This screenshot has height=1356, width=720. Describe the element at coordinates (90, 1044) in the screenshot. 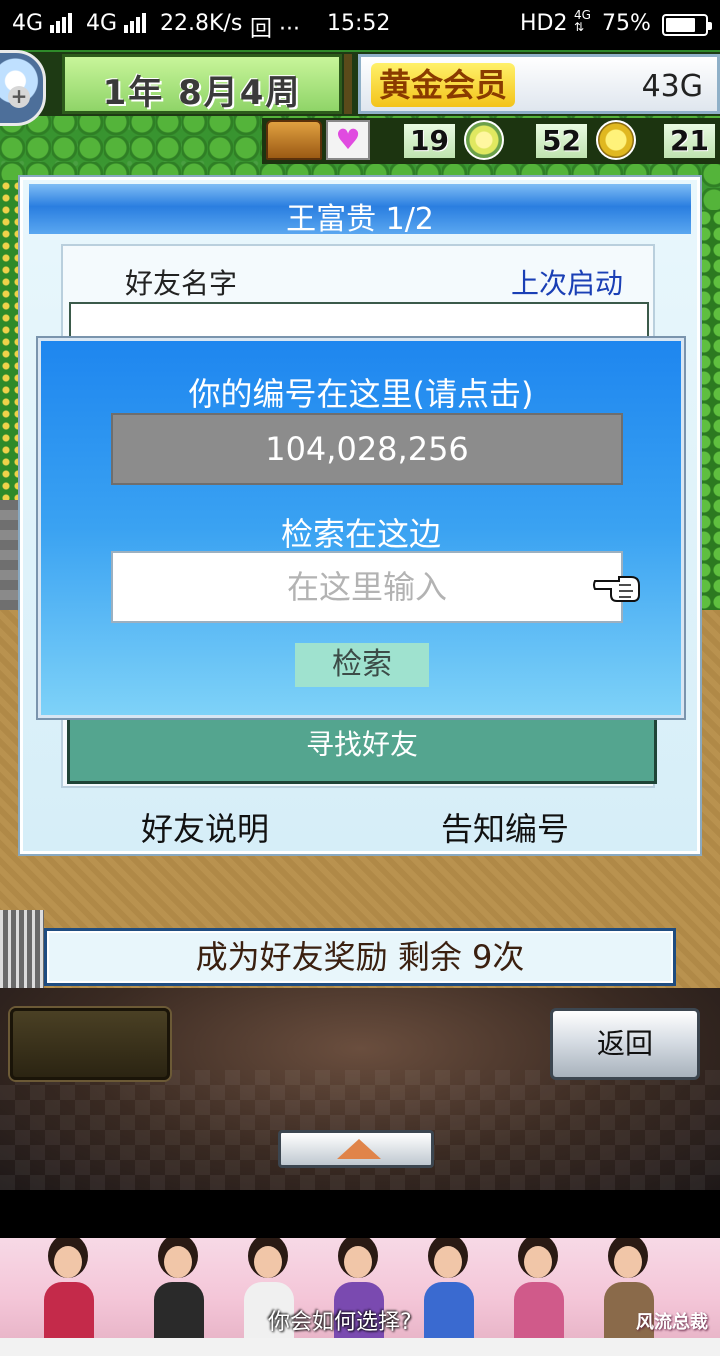

I see `empty-slot` at that location.